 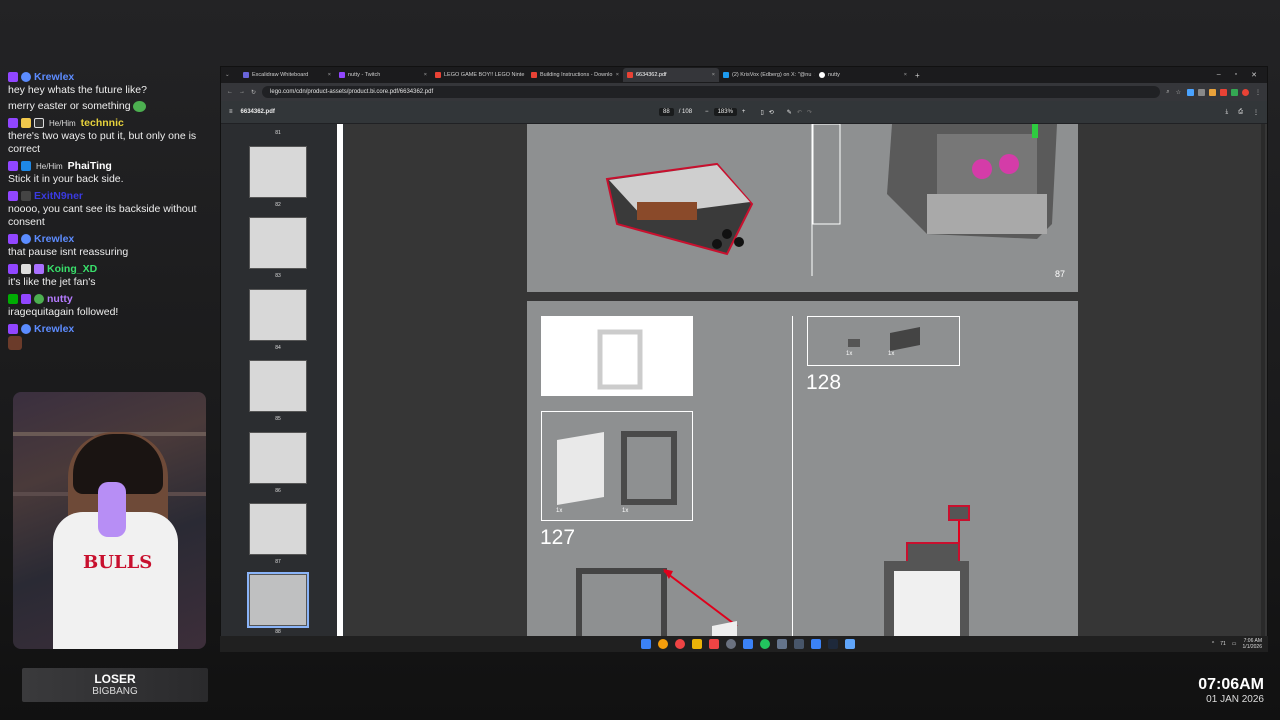 I want to click on tab-youtube: LEGO GAME BOY!! LEGO Ninte×, so click(x=479, y=75).